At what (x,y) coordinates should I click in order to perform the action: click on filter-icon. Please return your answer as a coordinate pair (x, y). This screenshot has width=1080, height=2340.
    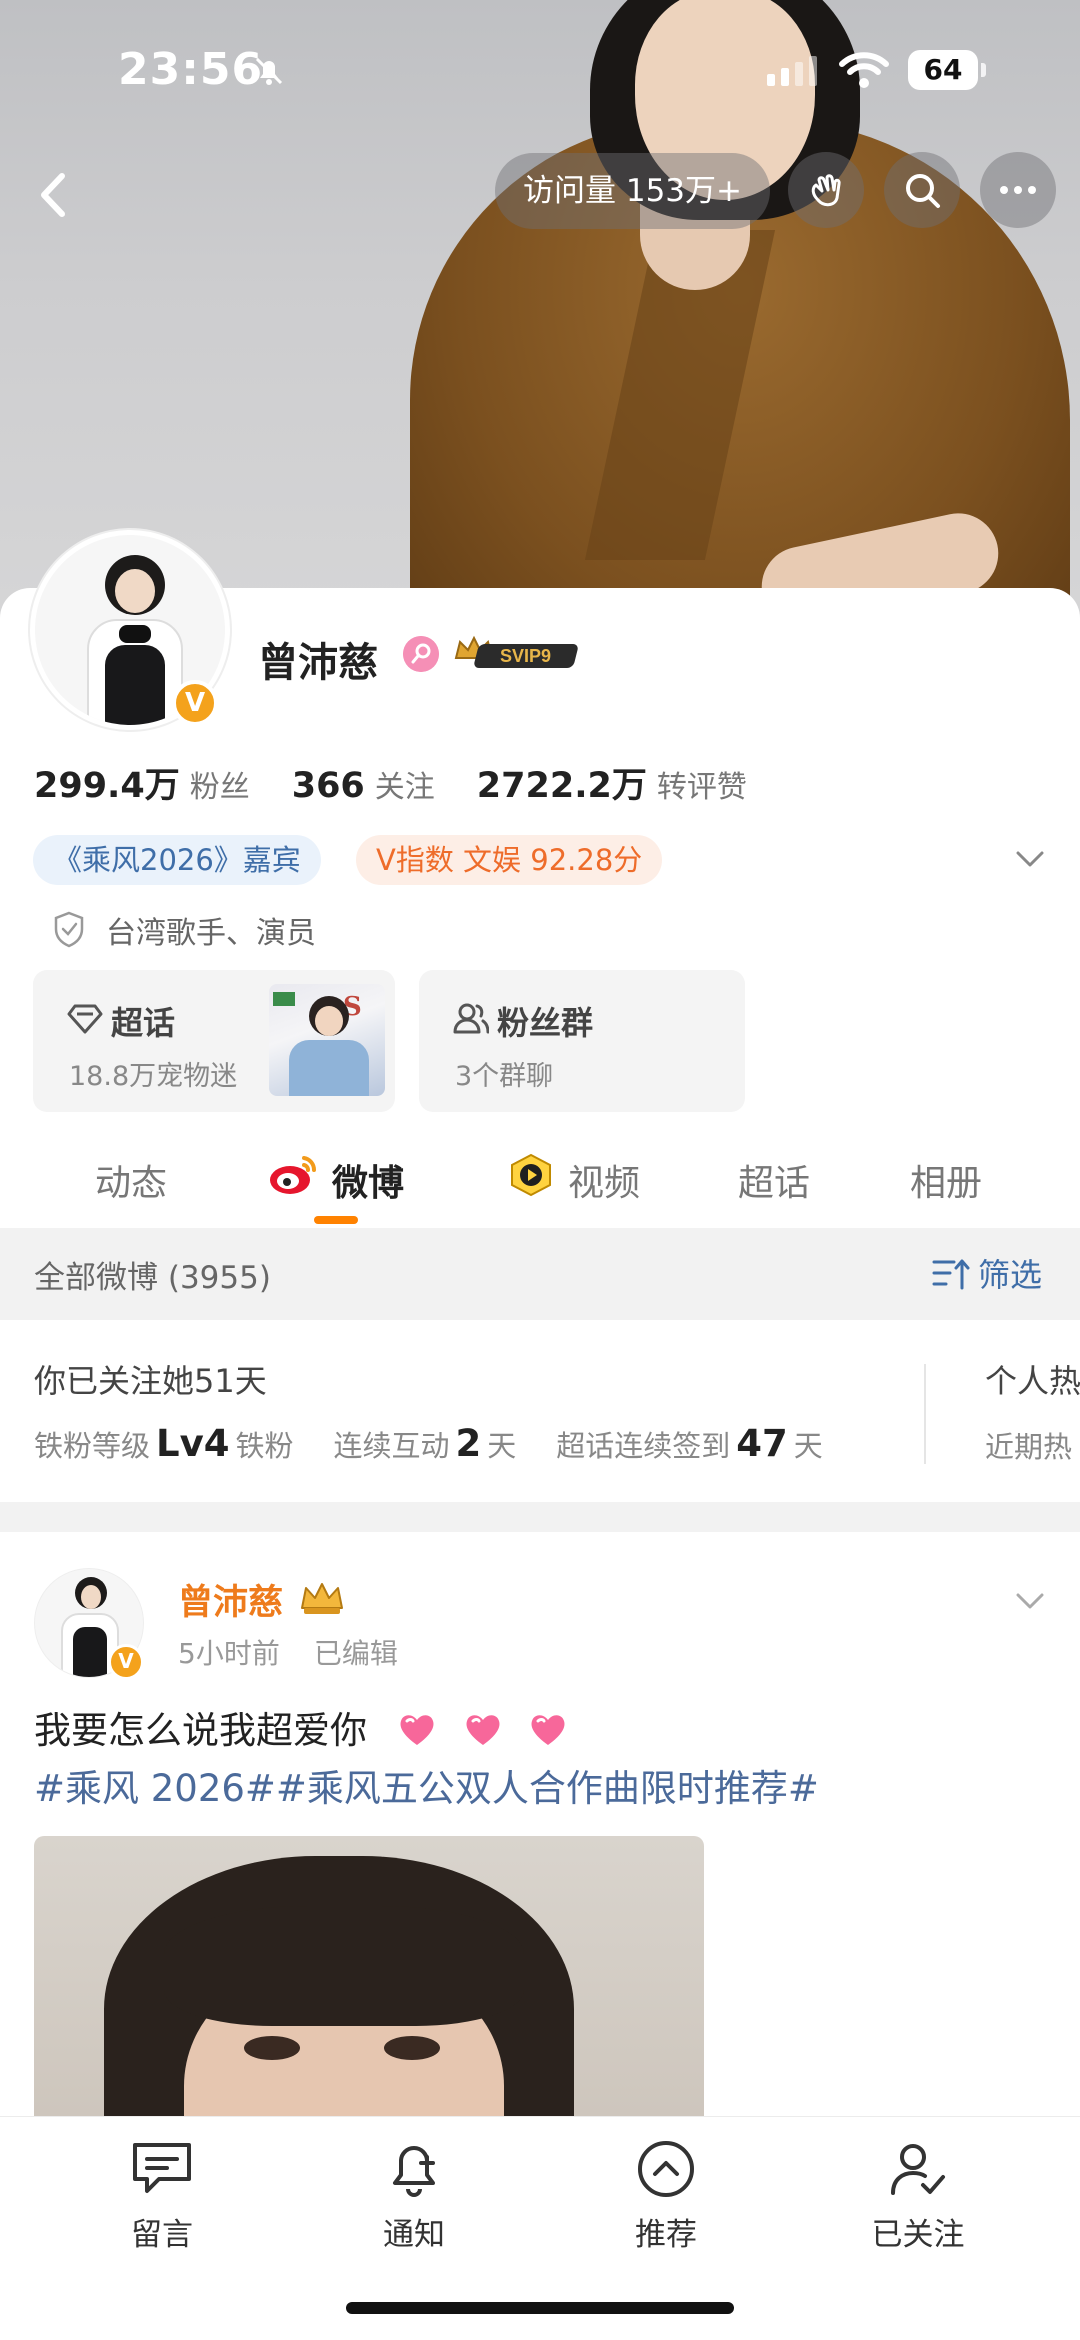
    Looking at the image, I should click on (951, 1274).